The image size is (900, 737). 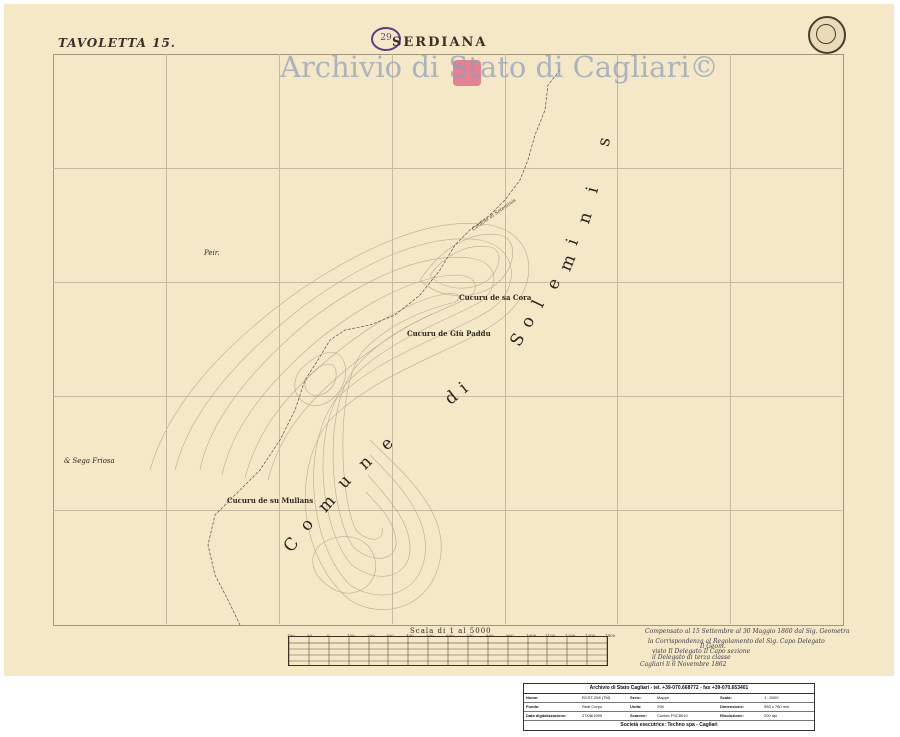 What do you see at coordinates (590, 635) in the screenshot?
I see `scale-tick-label: 1300` at bounding box center [590, 635].